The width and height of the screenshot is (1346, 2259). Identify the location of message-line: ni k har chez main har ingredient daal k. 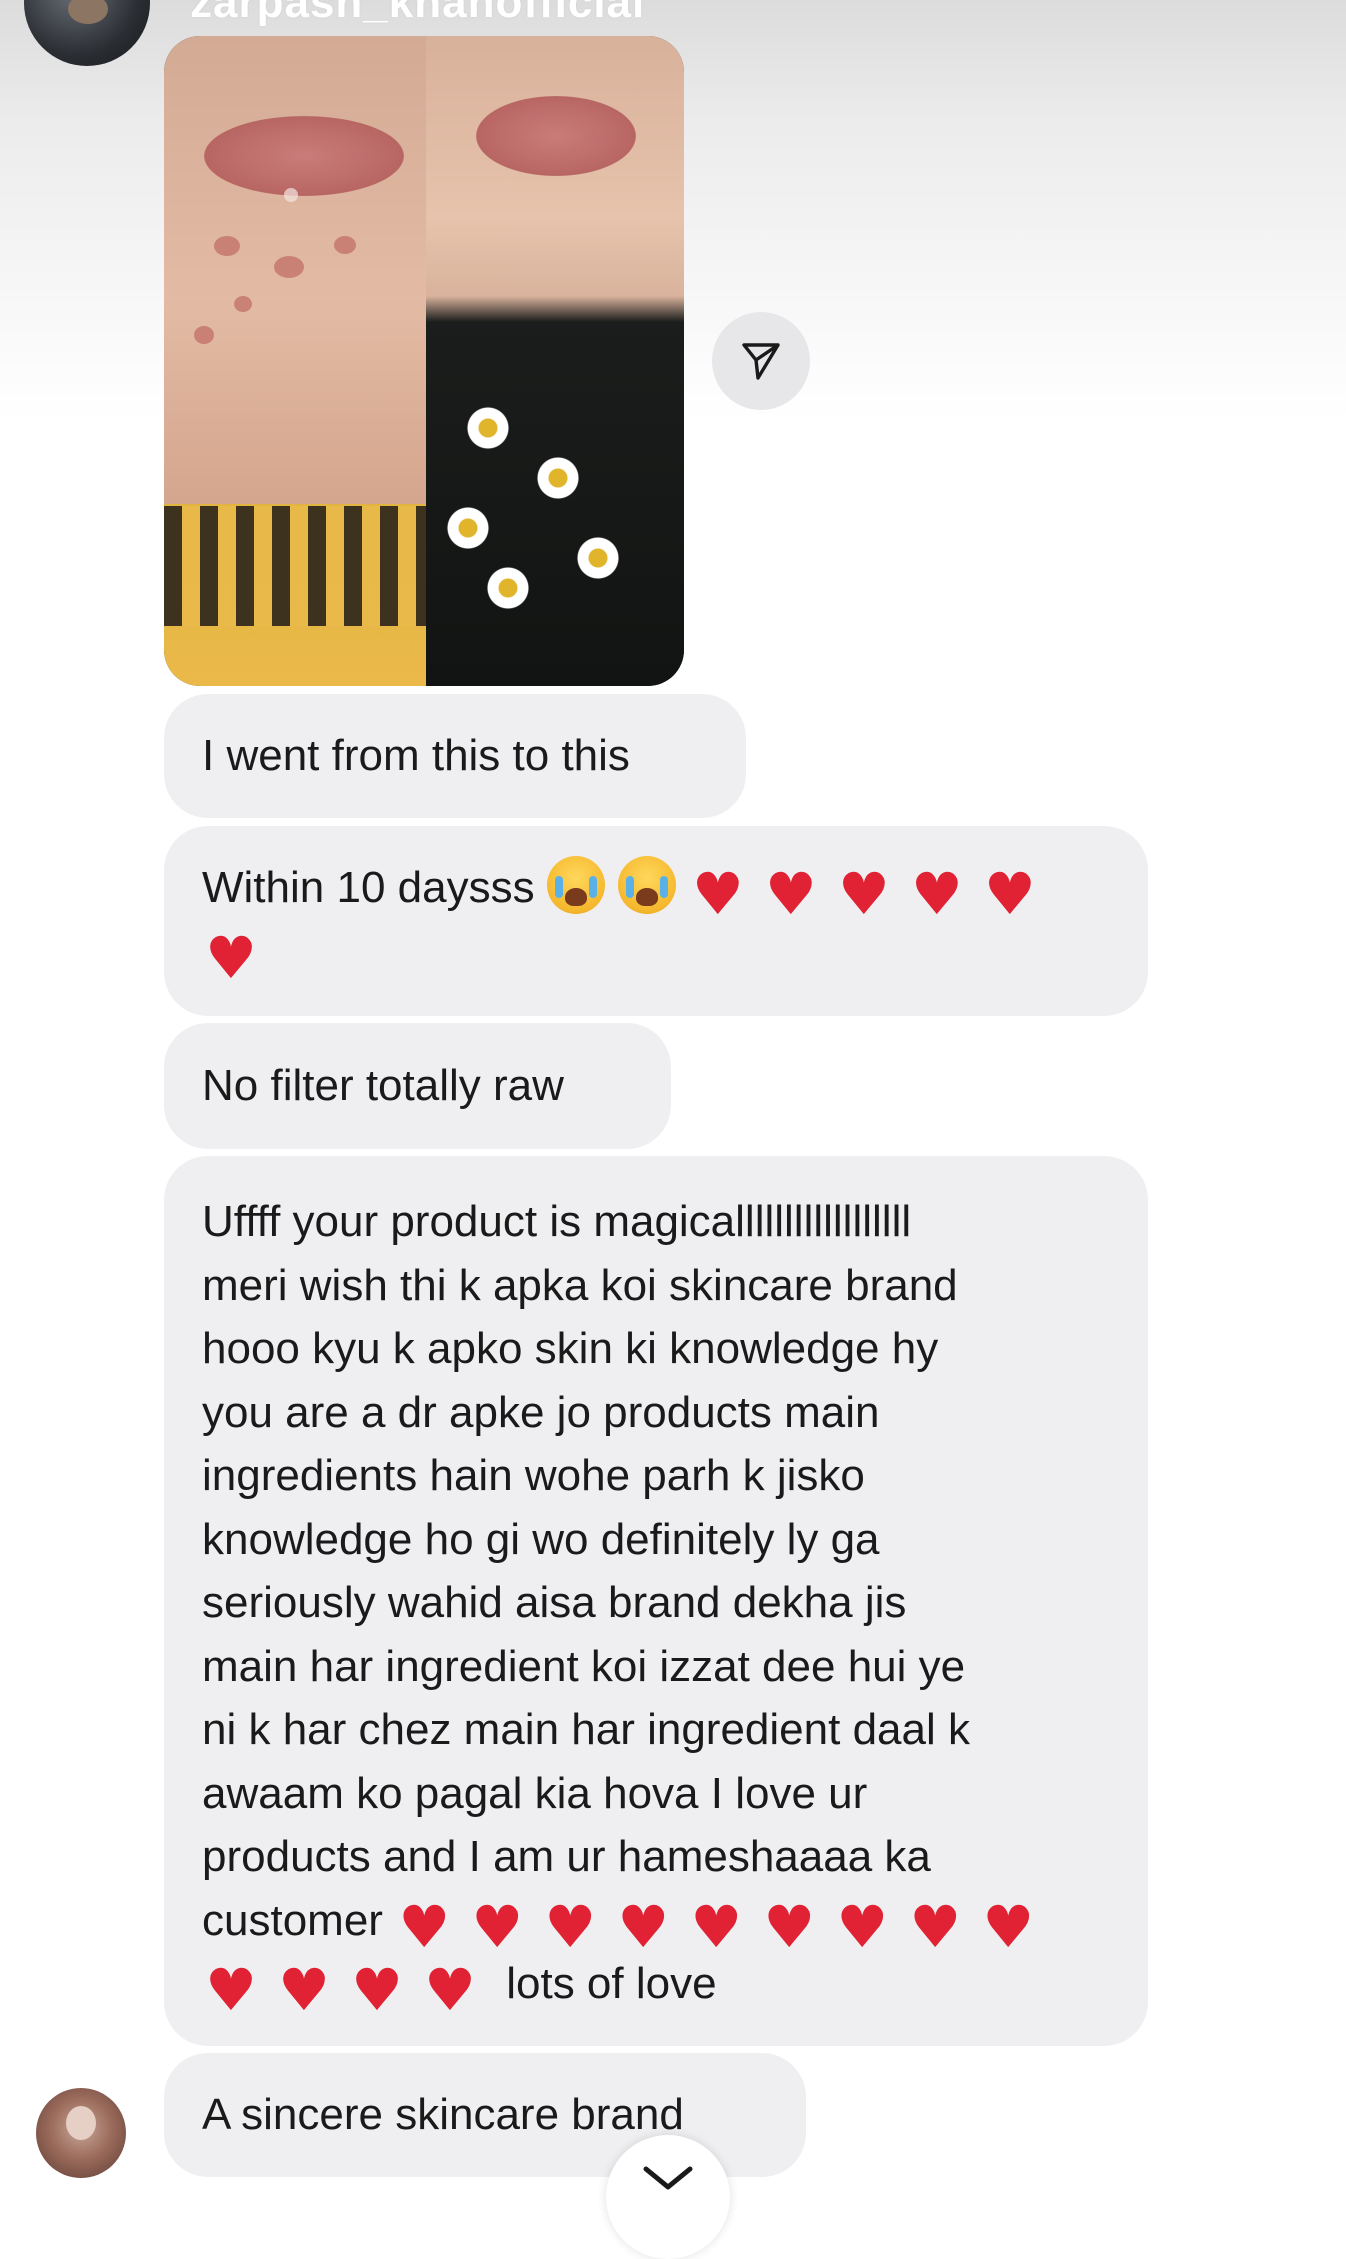
(586, 1729).